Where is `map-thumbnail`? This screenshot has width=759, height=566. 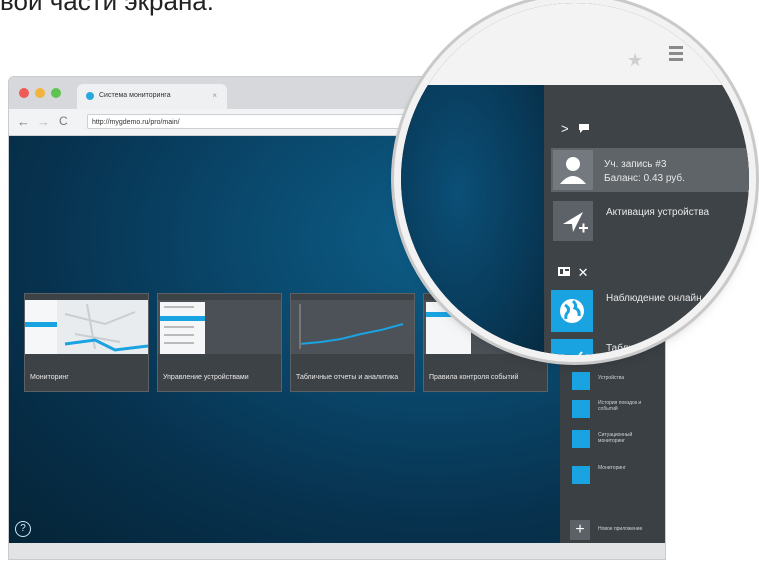 map-thumbnail is located at coordinates (86, 324).